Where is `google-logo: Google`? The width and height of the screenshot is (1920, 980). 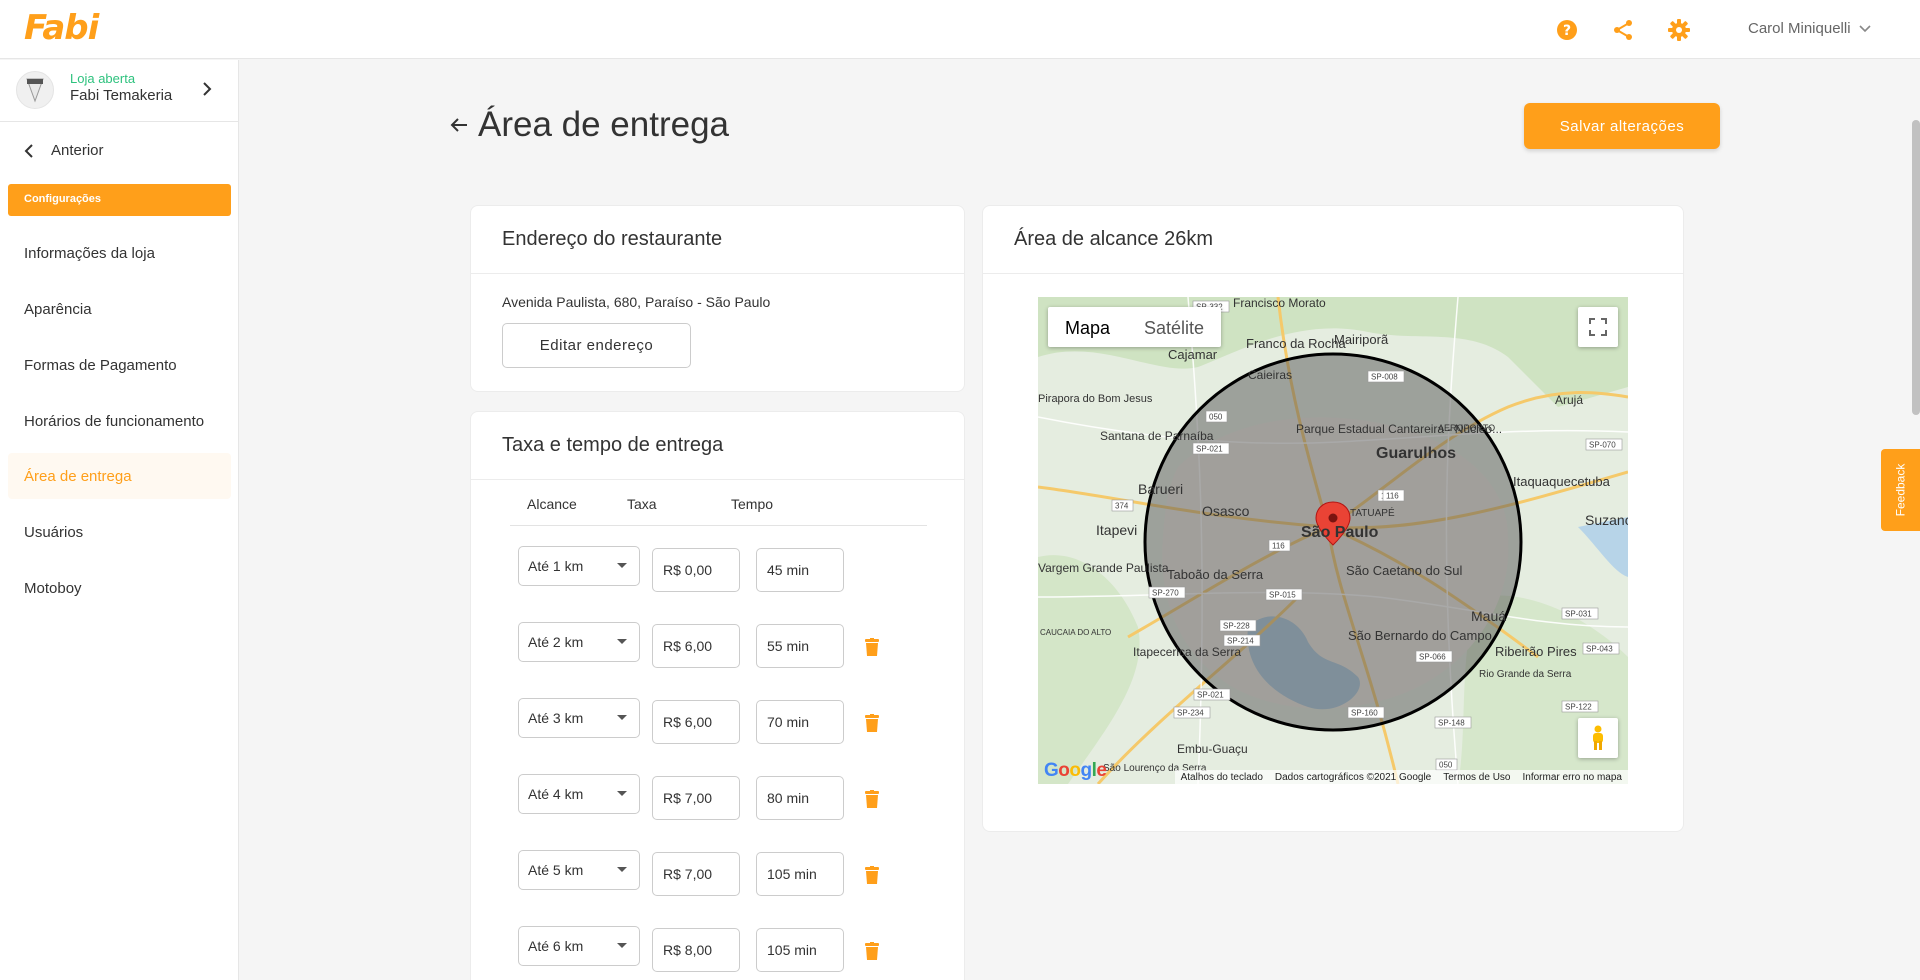 google-logo: Google is located at coordinates (1075, 771).